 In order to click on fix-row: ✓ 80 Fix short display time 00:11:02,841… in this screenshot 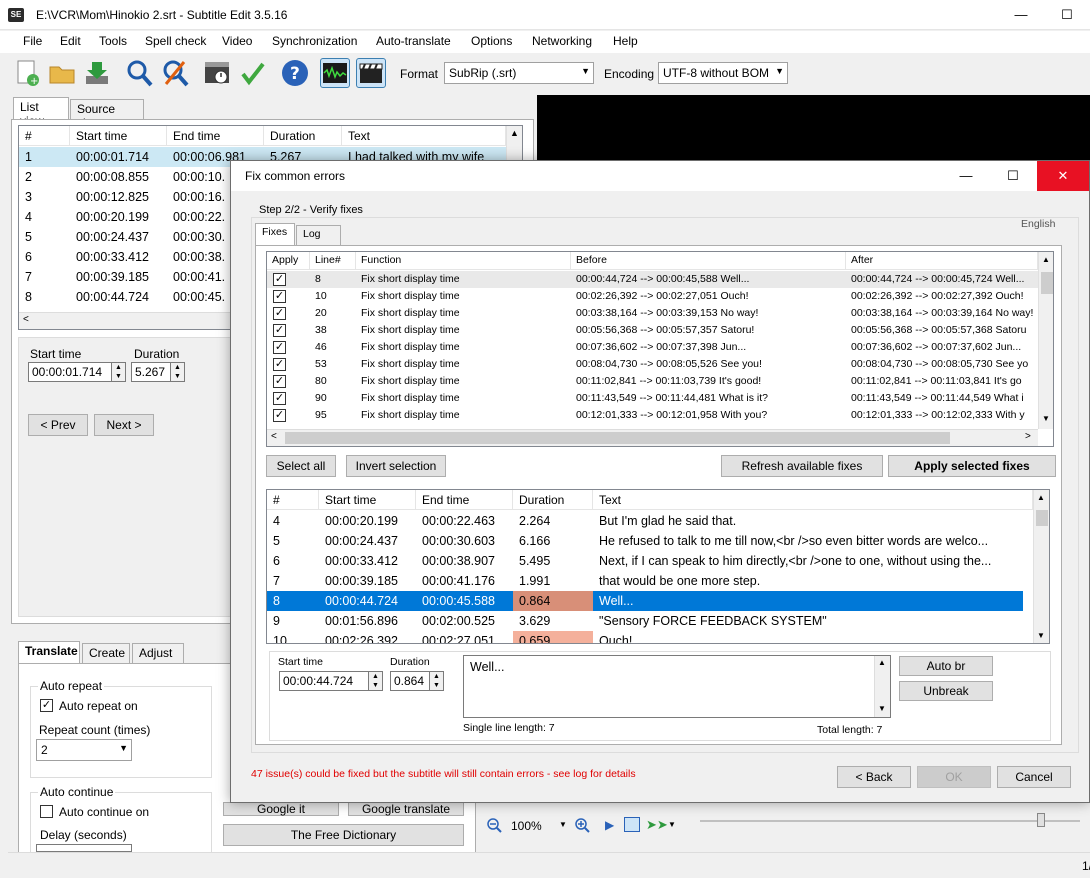, I will do `click(660, 381)`.